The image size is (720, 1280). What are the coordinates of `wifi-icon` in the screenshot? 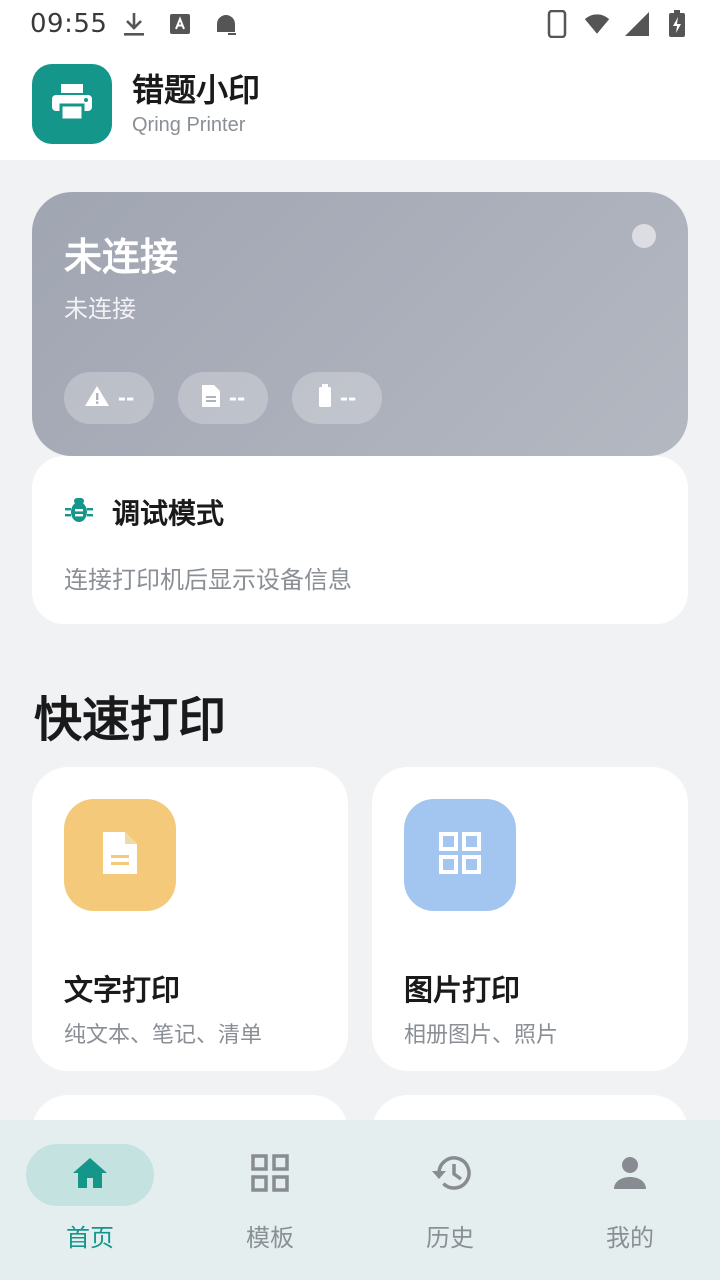 It's located at (597, 24).